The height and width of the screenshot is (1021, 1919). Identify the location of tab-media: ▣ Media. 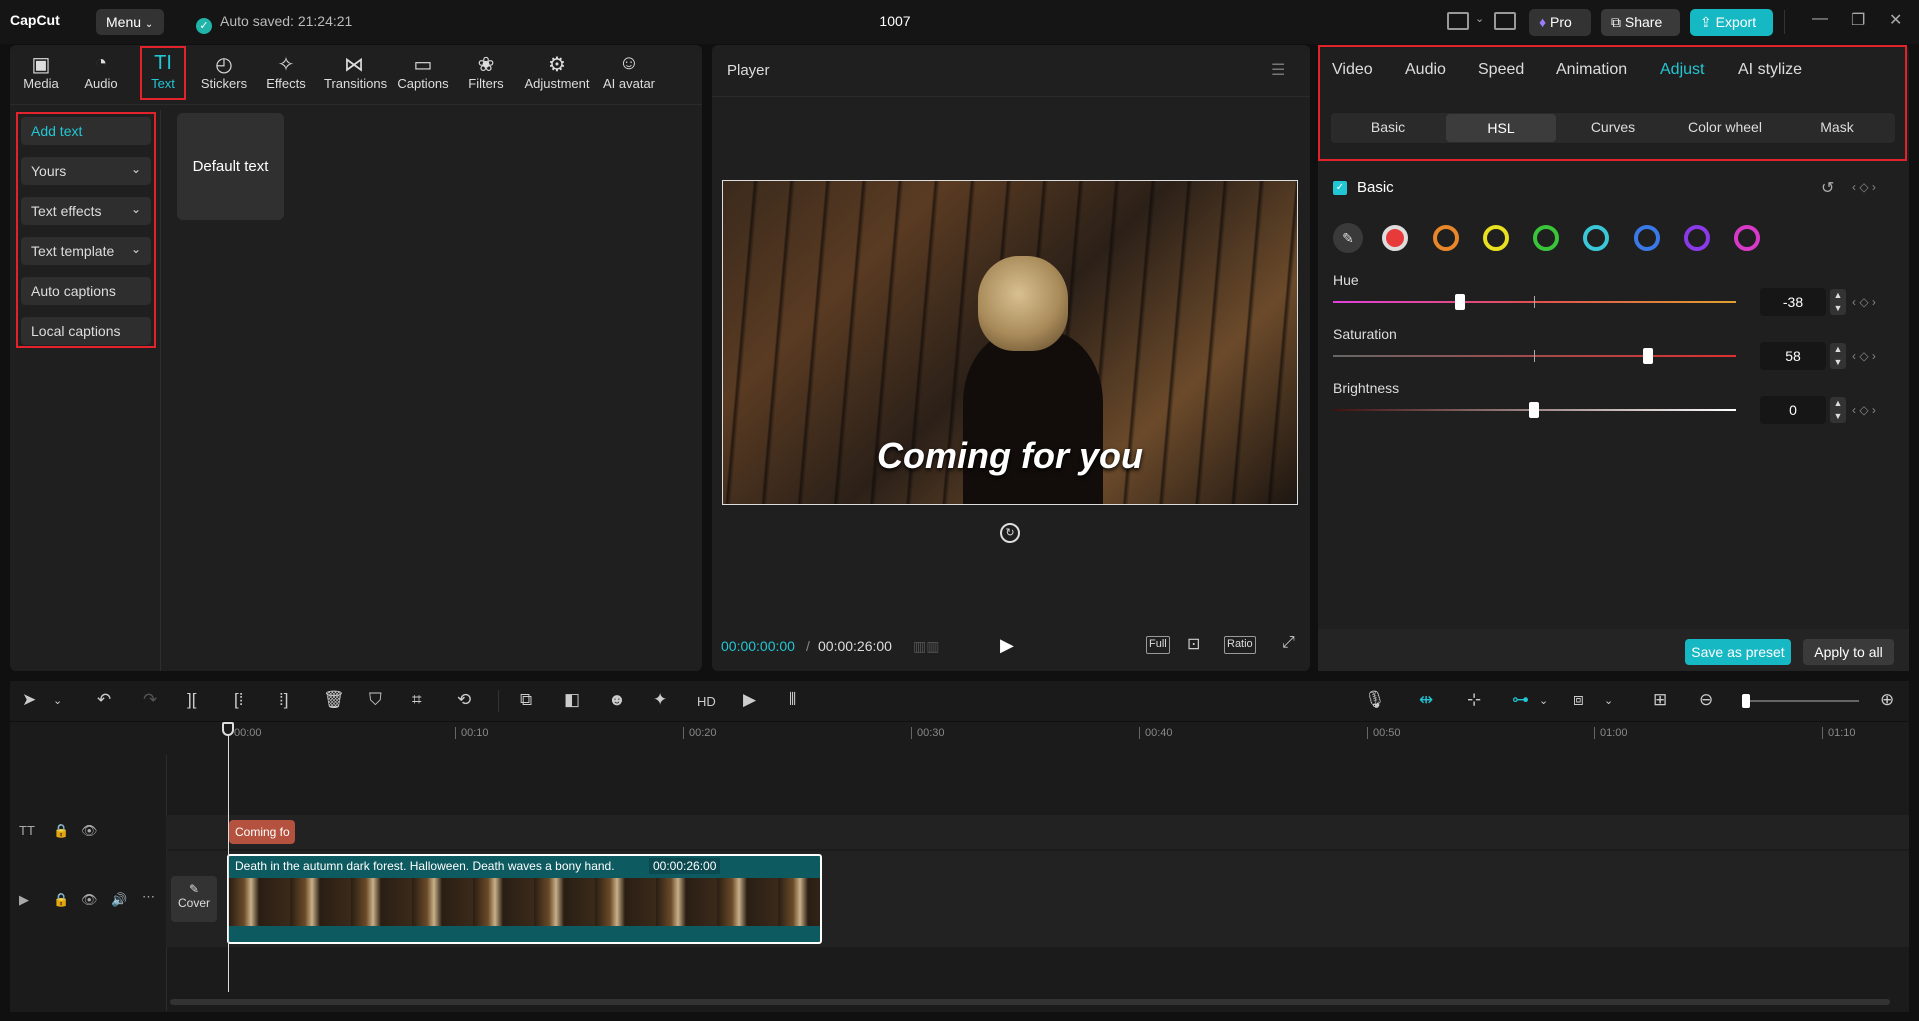
(41, 71).